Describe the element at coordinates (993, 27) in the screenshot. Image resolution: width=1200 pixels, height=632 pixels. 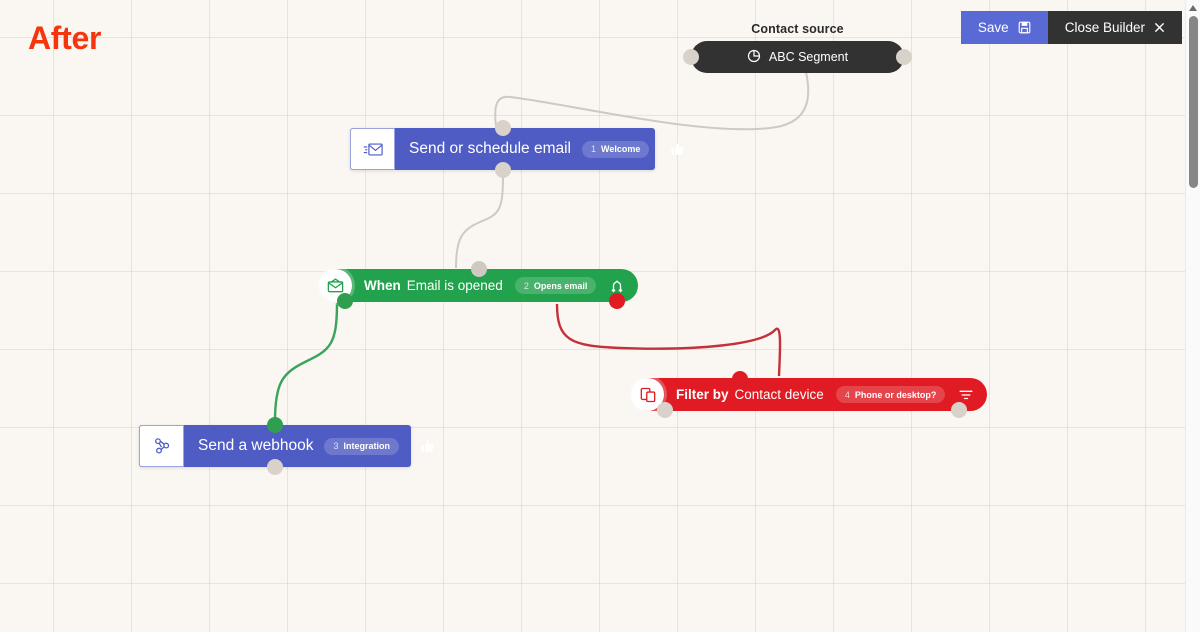
I see `save-button-label: Save` at that location.